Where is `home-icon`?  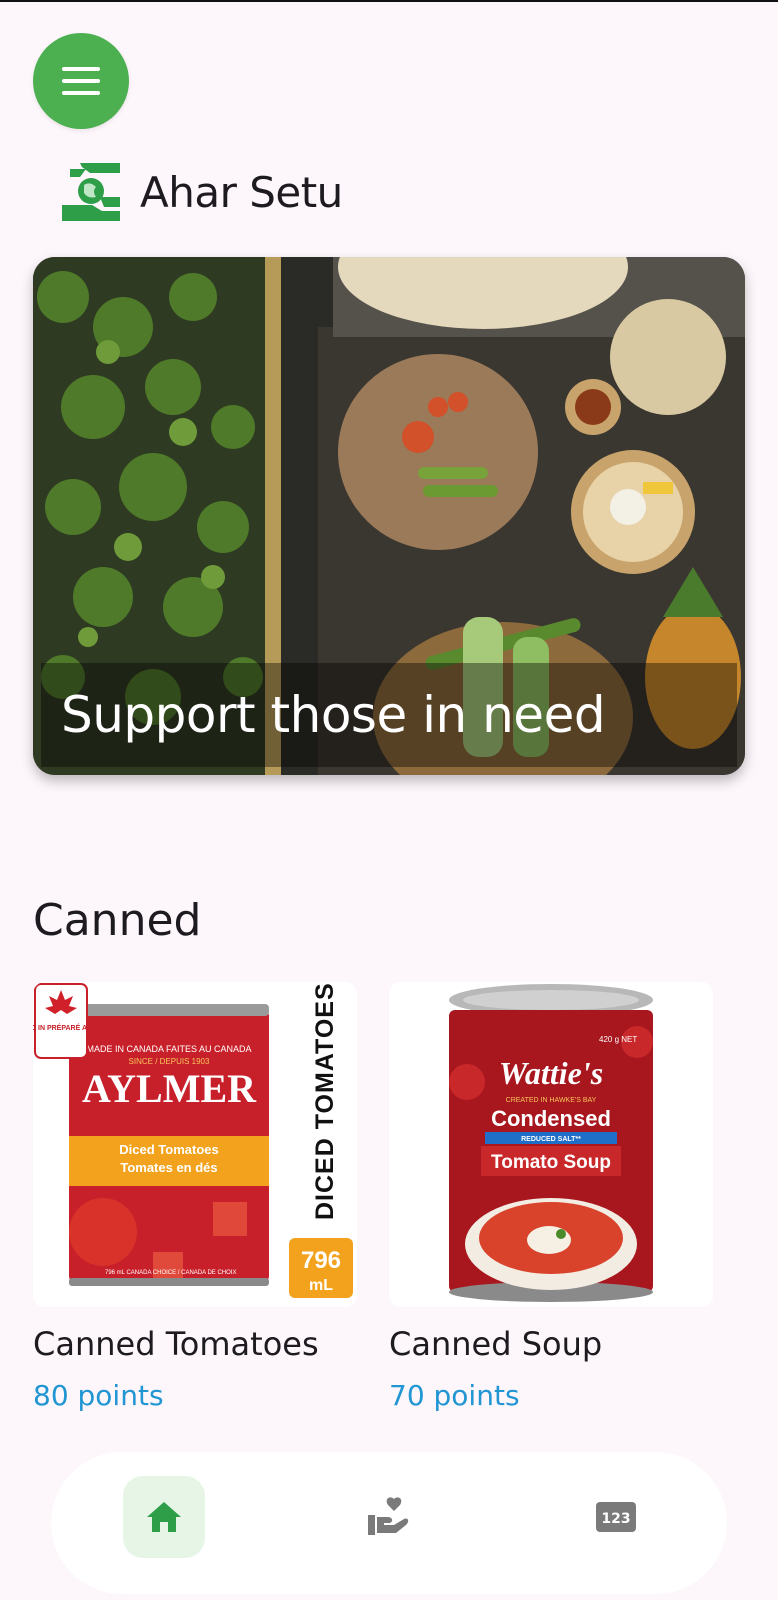
home-icon is located at coordinates (164, 1517).